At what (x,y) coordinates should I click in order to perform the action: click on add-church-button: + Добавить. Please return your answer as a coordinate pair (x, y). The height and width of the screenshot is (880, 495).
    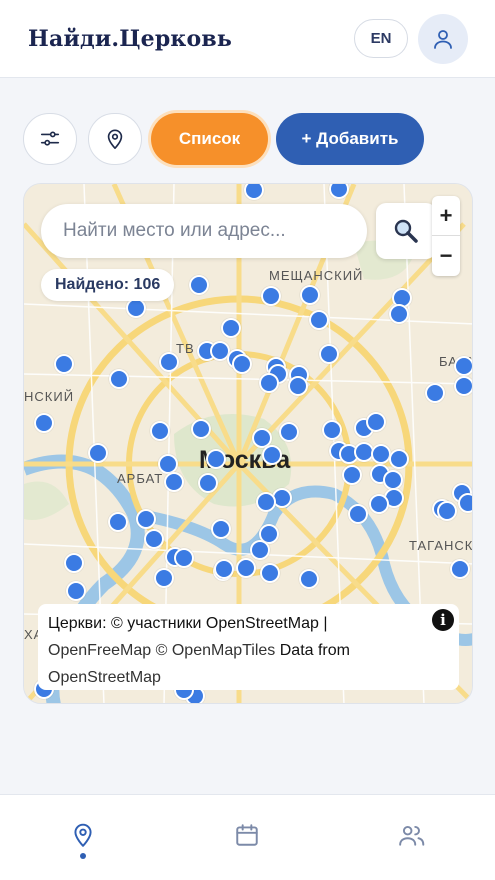
    Looking at the image, I should click on (350, 139).